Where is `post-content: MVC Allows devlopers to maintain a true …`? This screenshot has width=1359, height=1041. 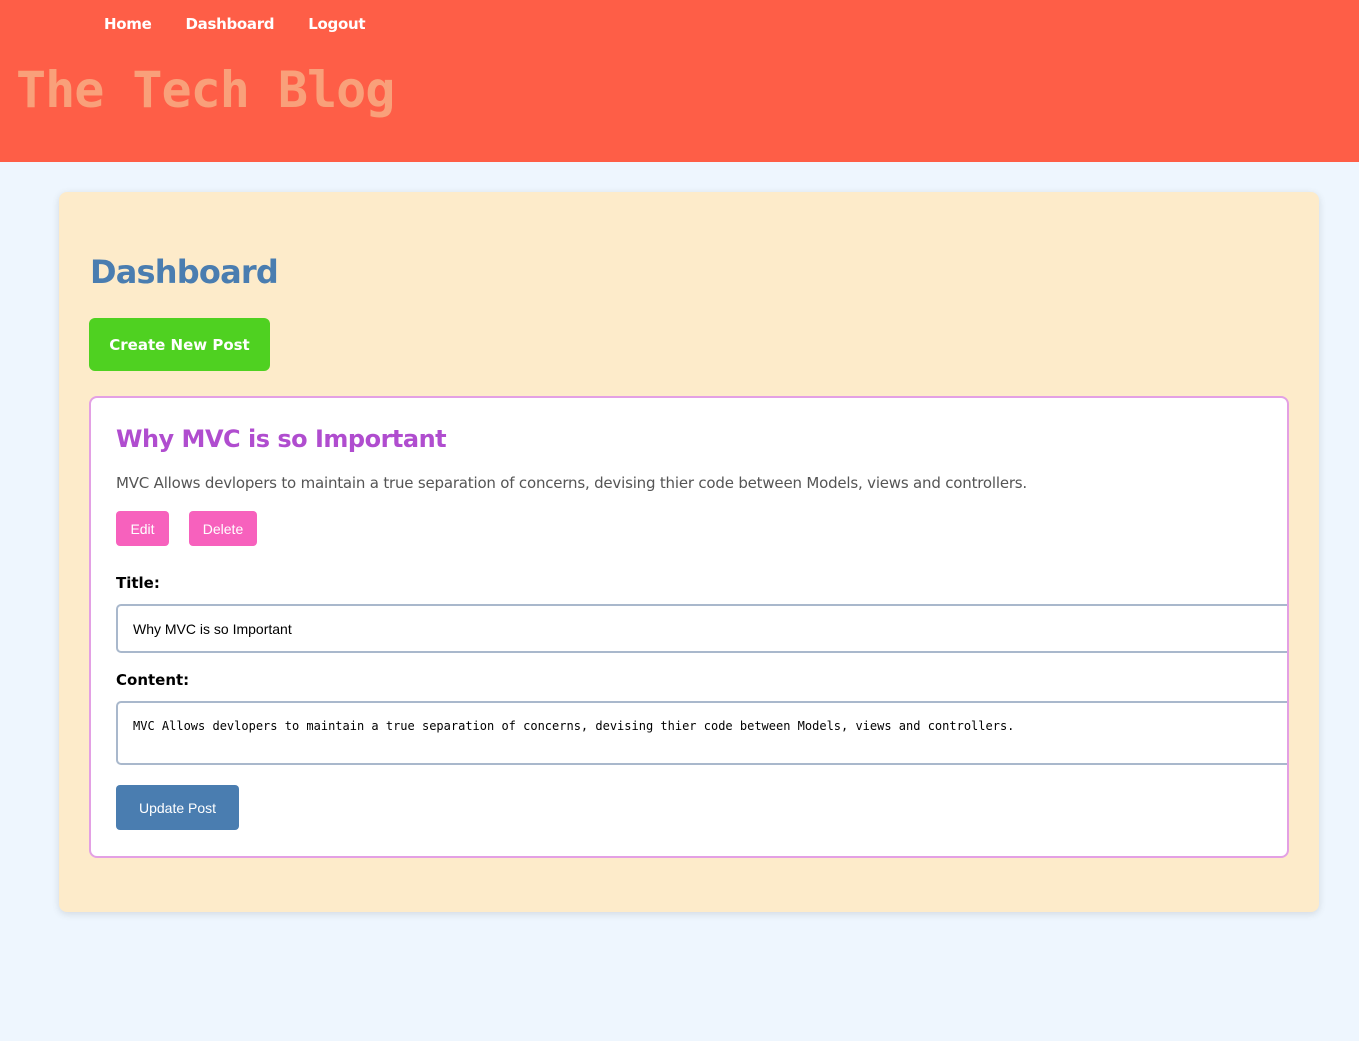
post-content: MVC Allows devlopers to maintain a true … is located at coordinates (571, 483).